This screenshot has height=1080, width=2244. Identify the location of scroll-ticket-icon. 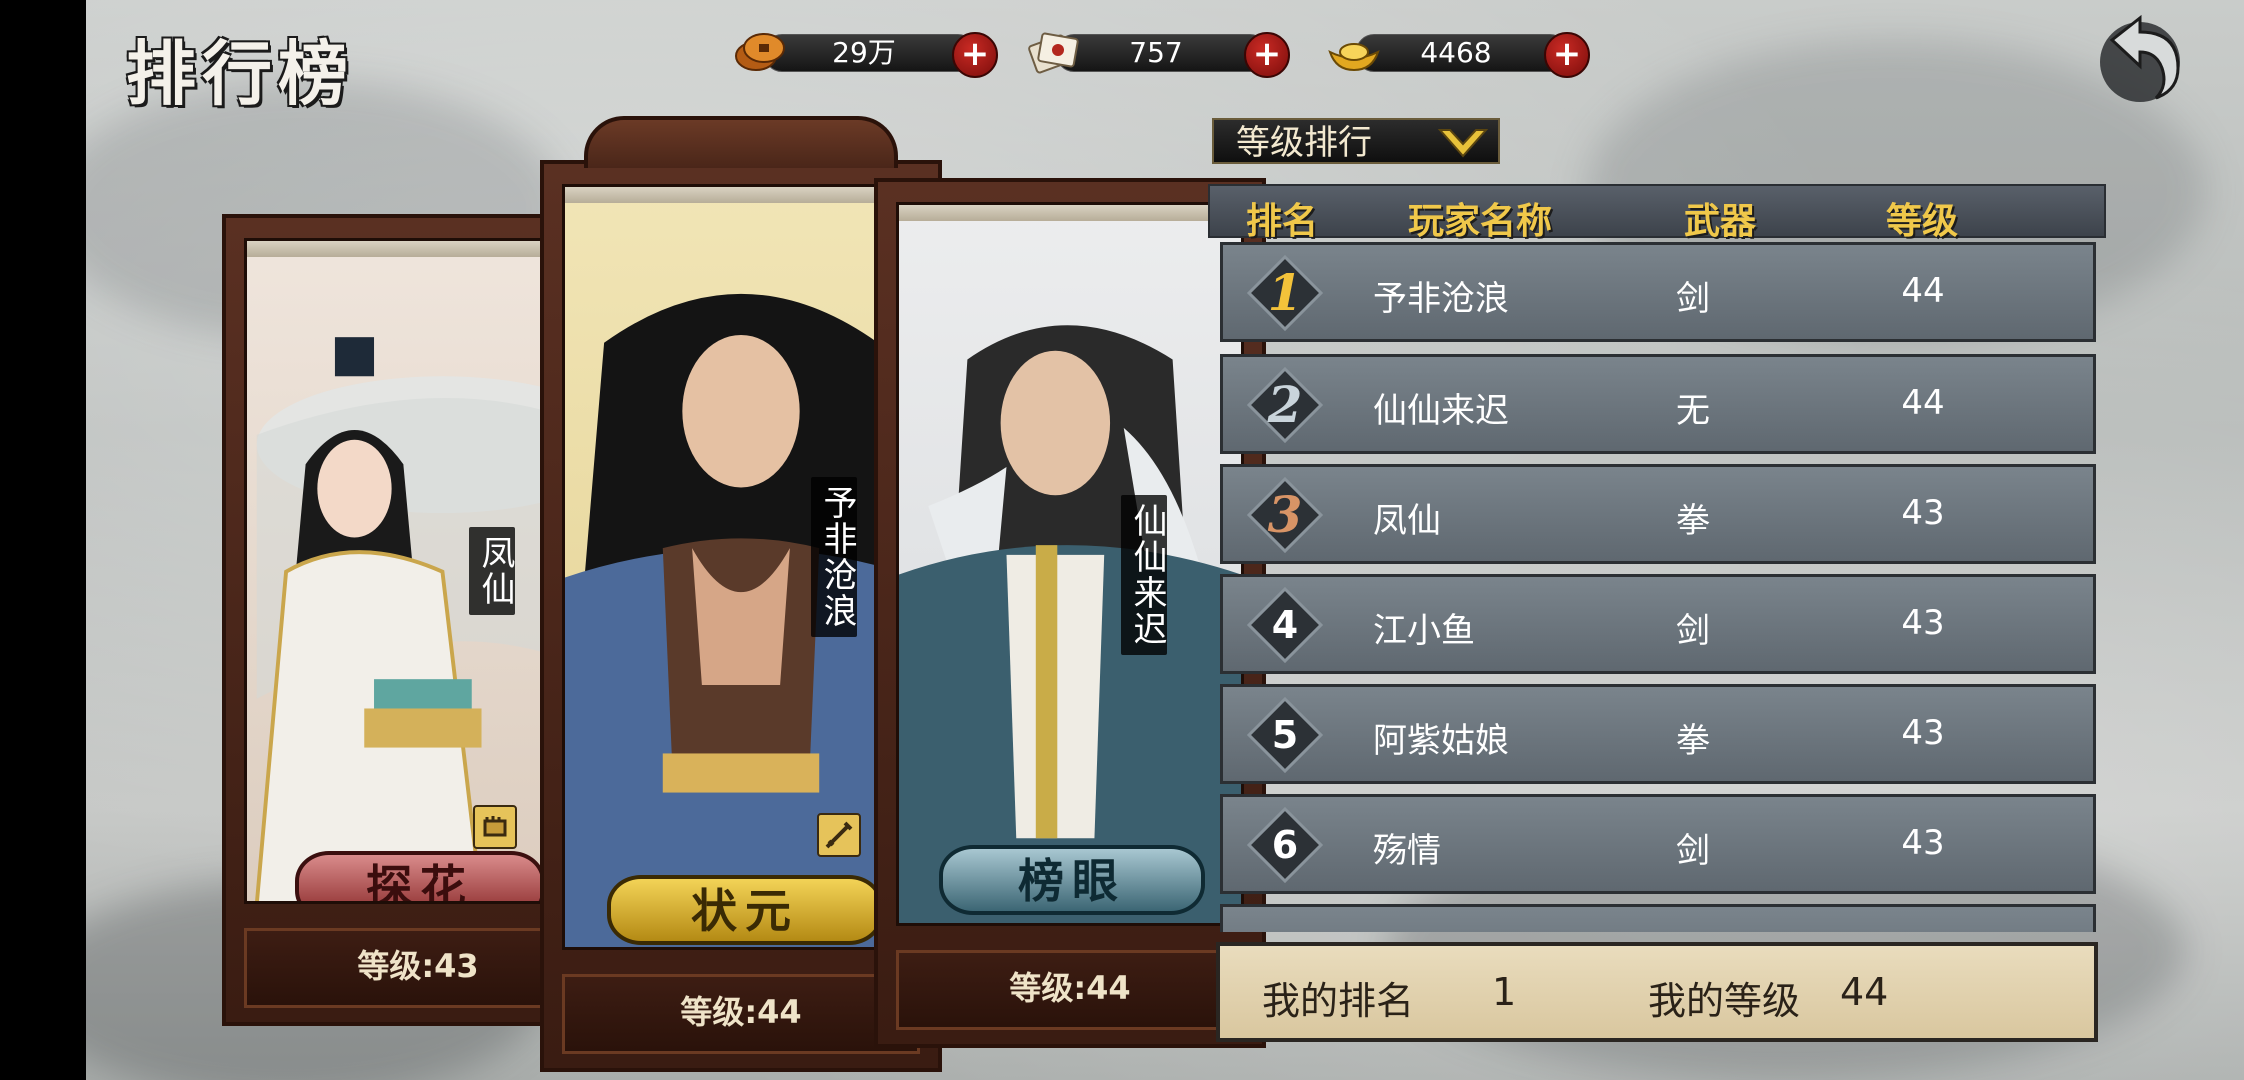
(1054, 52).